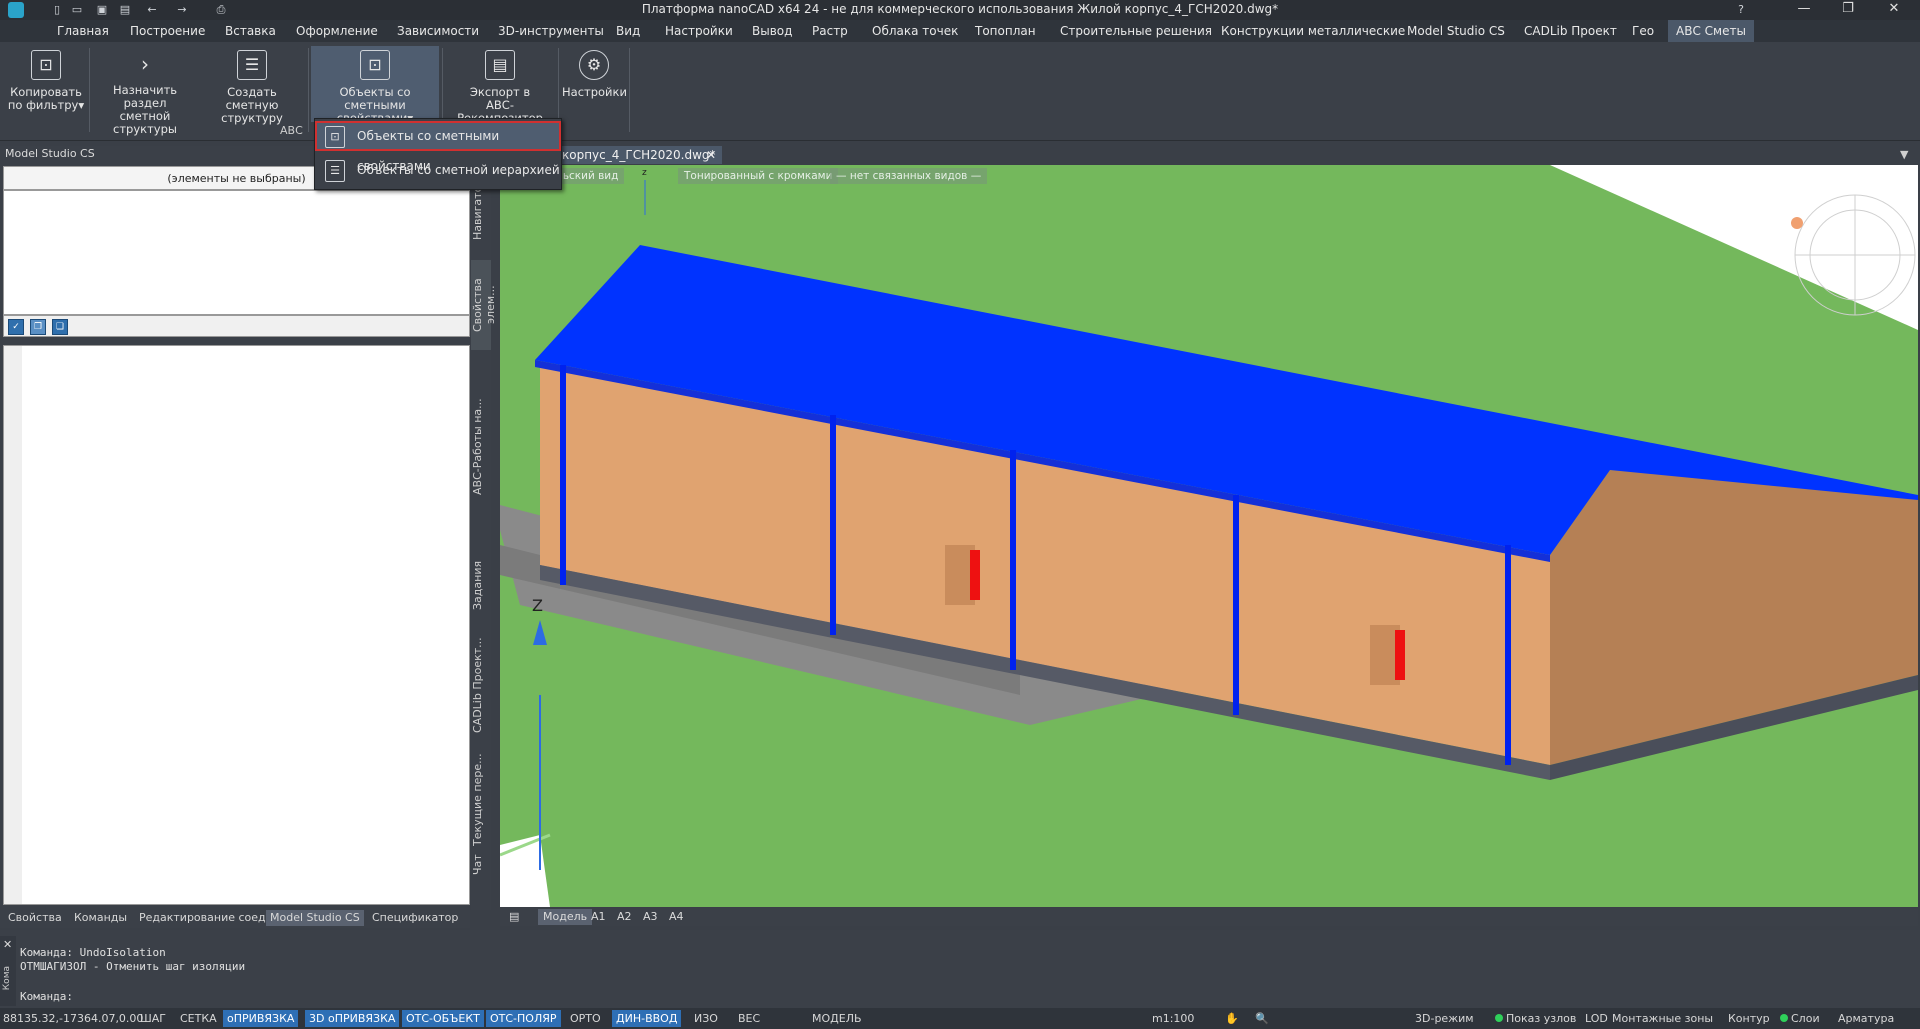  What do you see at coordinates (100, 918) in the screenshot?
I see `panel-tab-commands: Команды` at bounding box center [100, 918].